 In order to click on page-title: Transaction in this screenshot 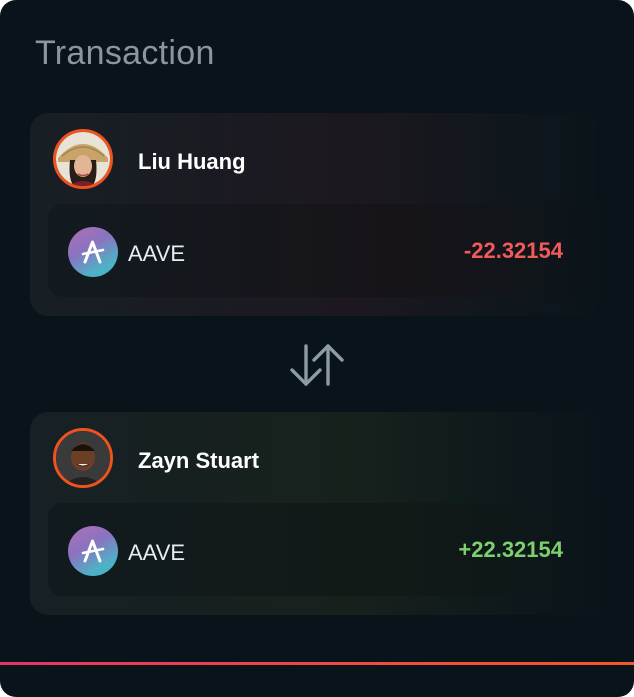, I will do `click(125, 53)`.